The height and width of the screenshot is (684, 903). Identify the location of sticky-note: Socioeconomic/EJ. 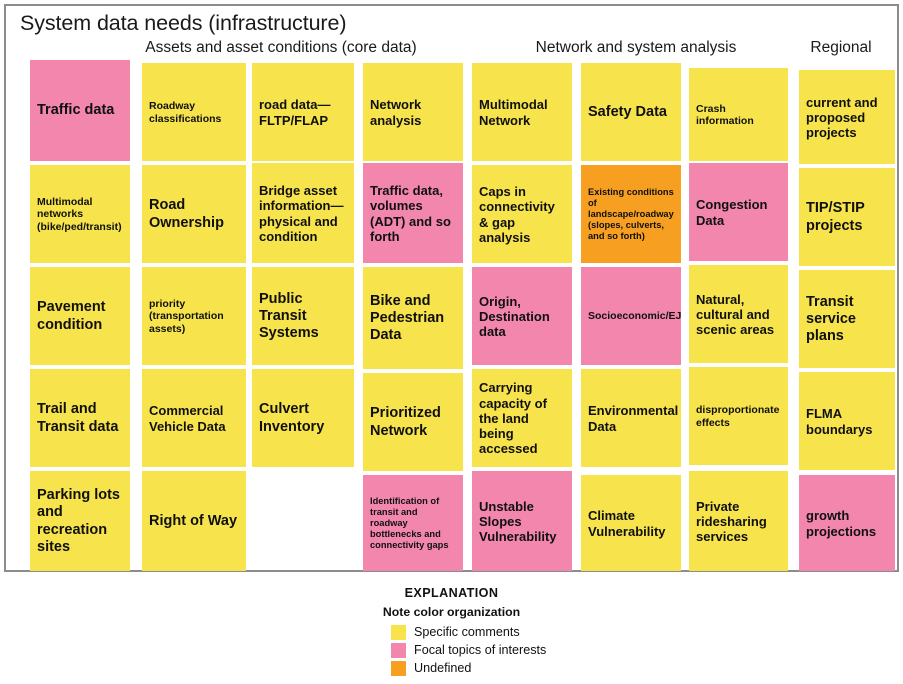
(631, 316).